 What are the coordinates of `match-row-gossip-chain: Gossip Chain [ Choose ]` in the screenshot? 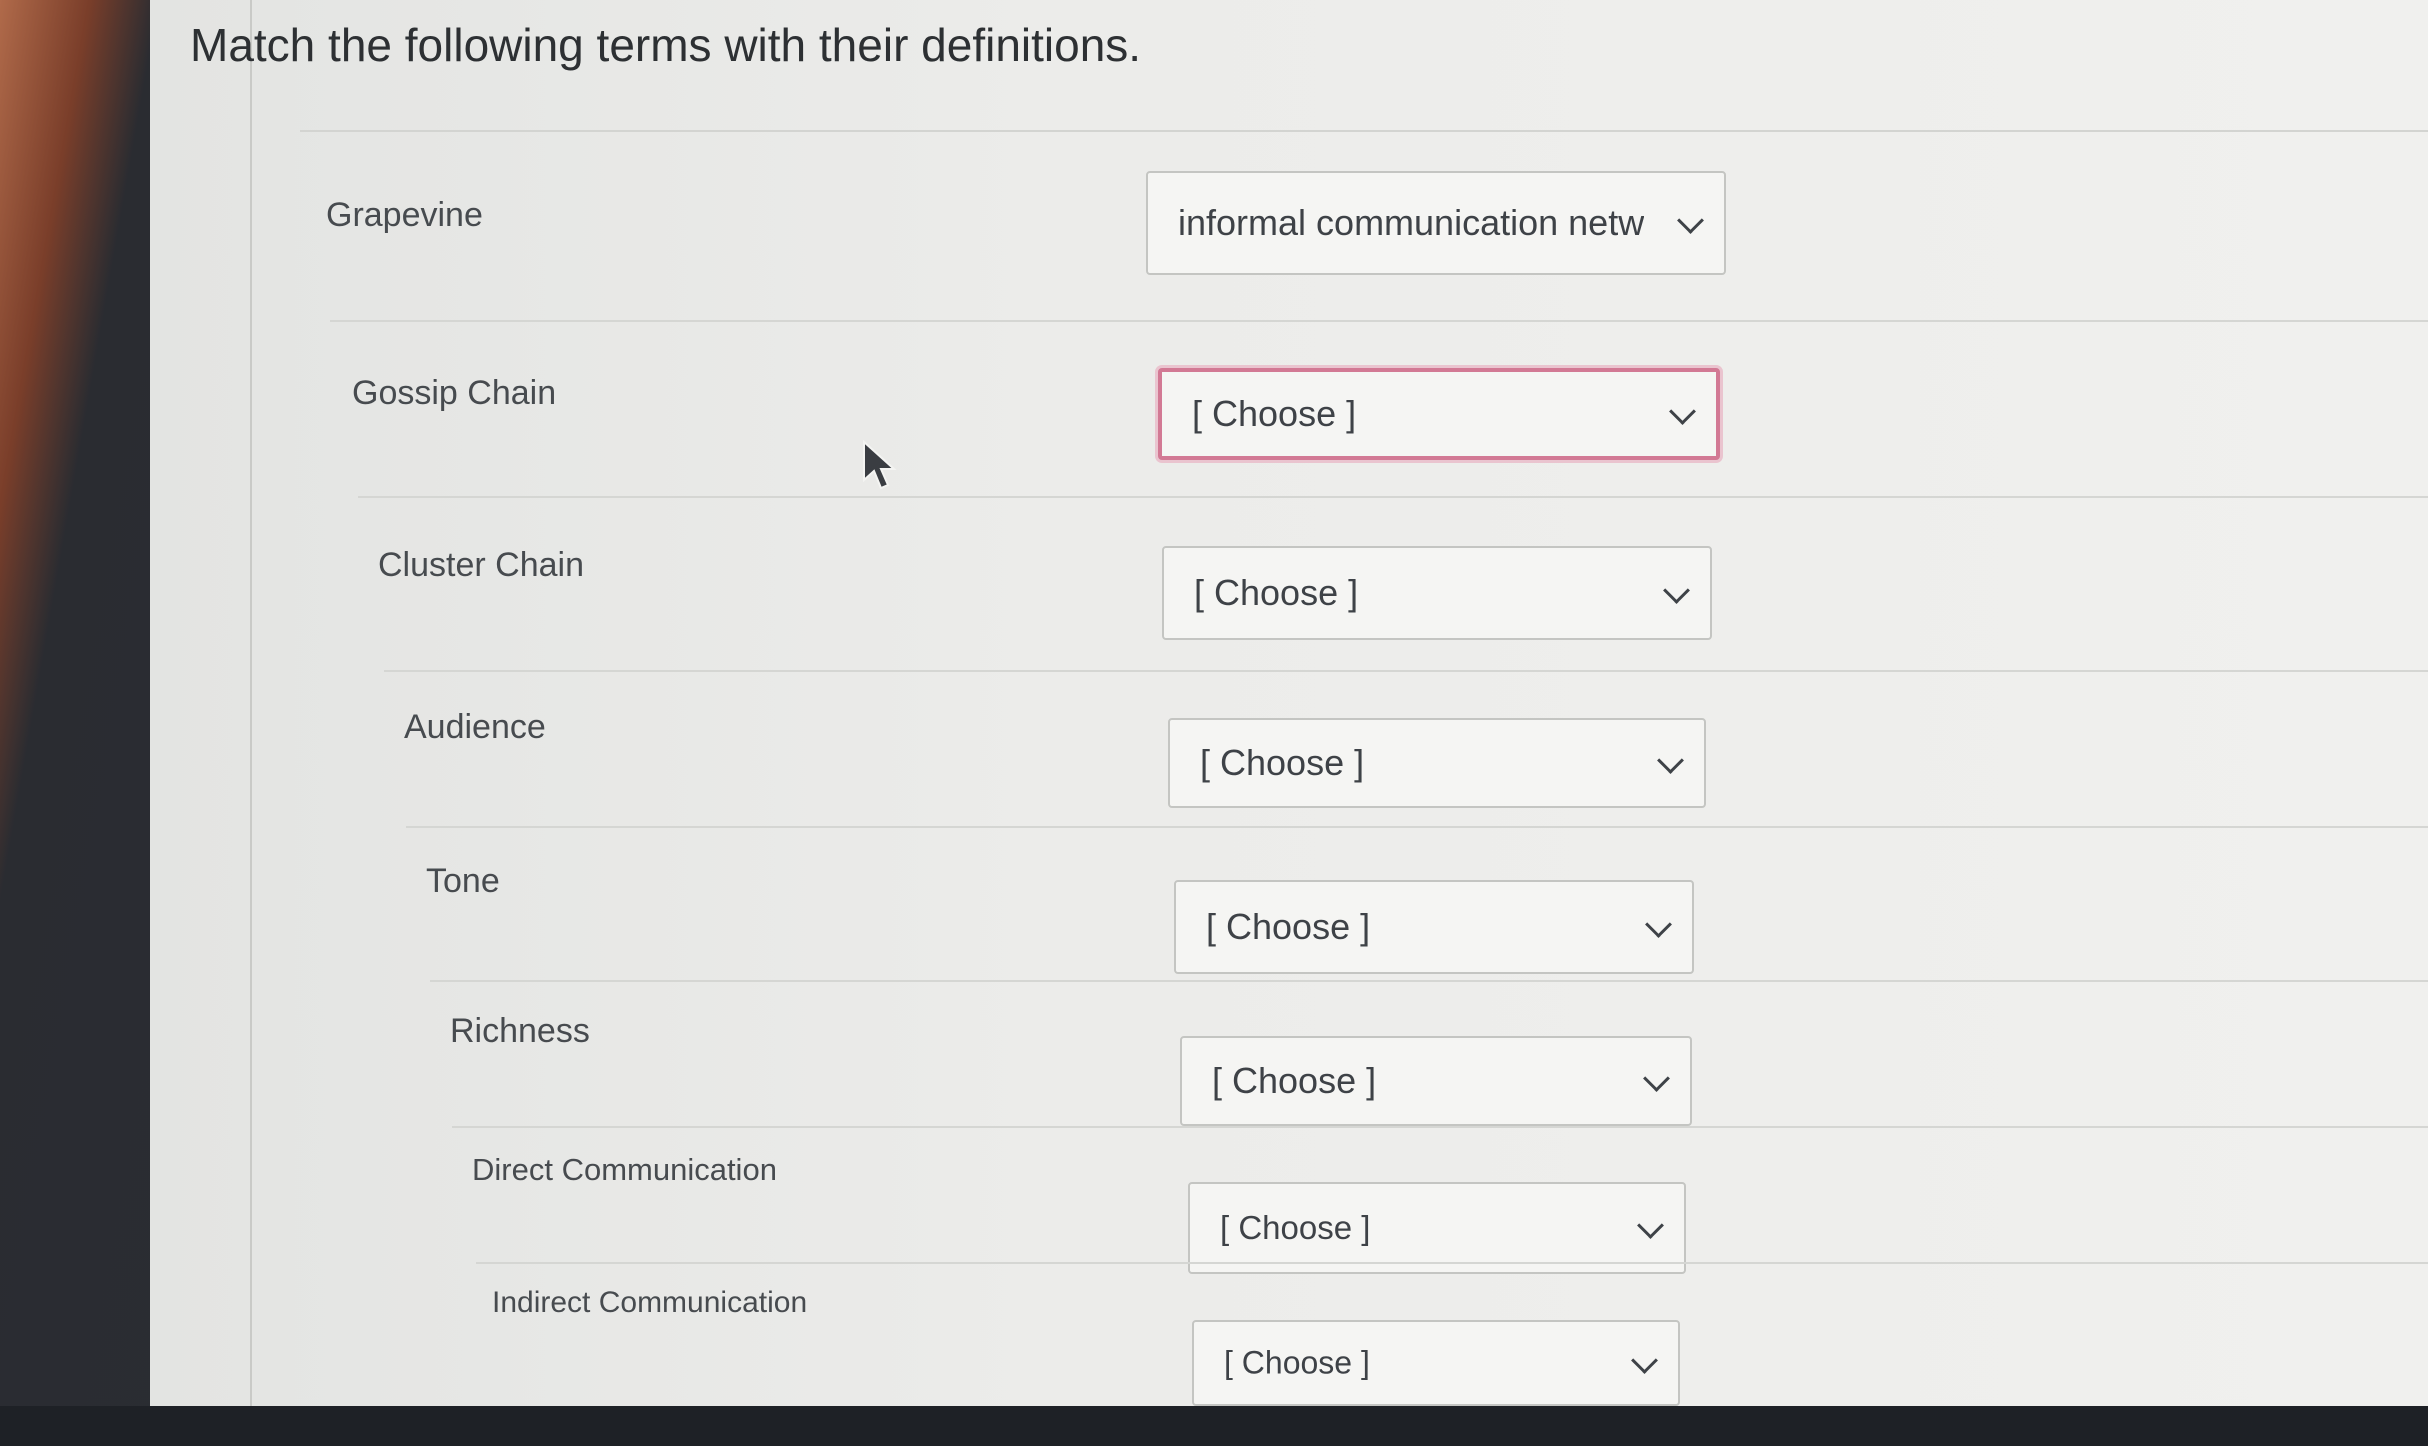 It's located at (1387, 451).